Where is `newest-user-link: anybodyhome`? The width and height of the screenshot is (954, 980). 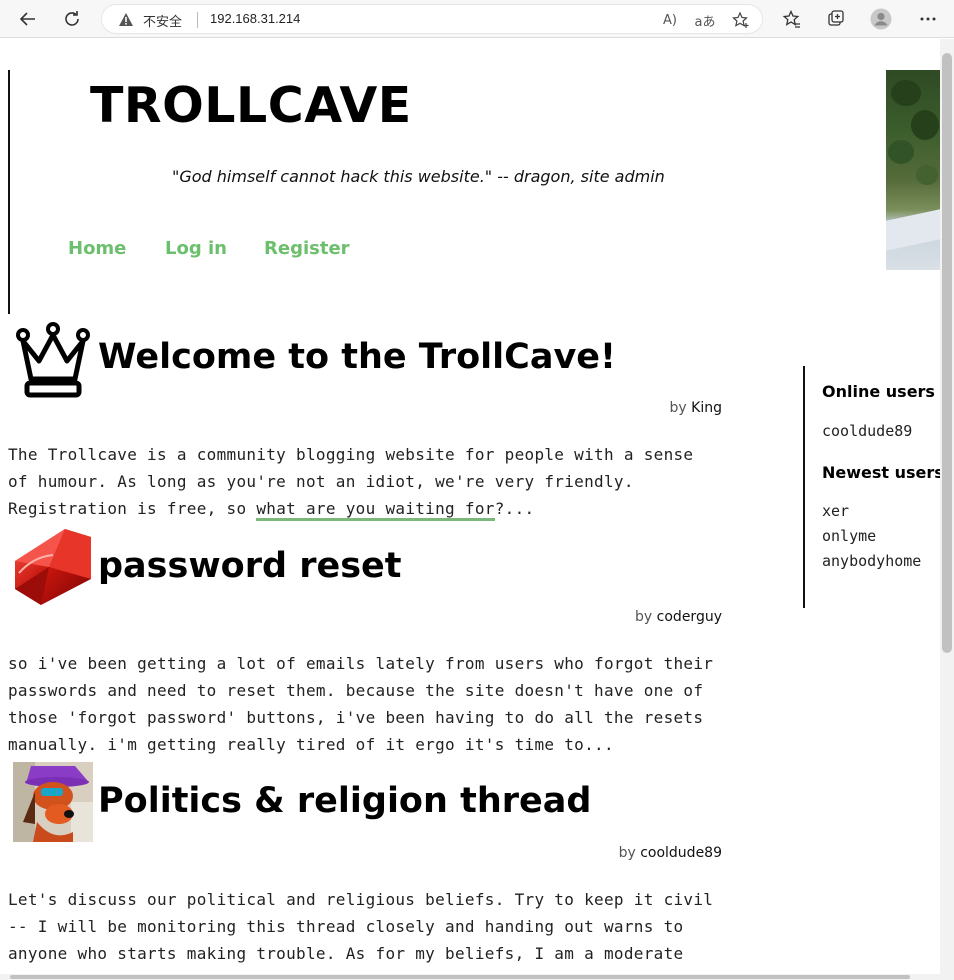 newest-user-link: anybodyhome is located at coordinates (871, 561).